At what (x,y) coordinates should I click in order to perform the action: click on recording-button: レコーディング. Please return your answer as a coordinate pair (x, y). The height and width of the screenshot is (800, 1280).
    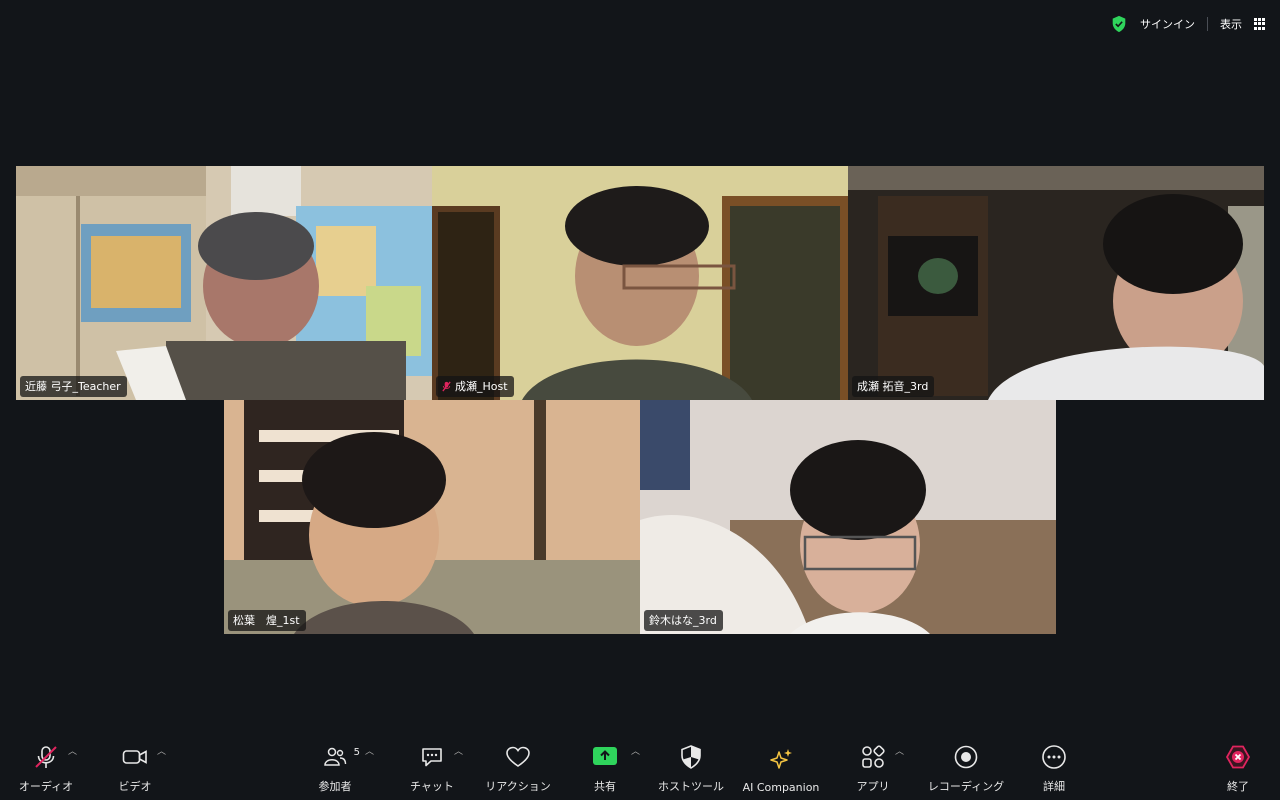
    Looking at the image, I should click on (966, 769).